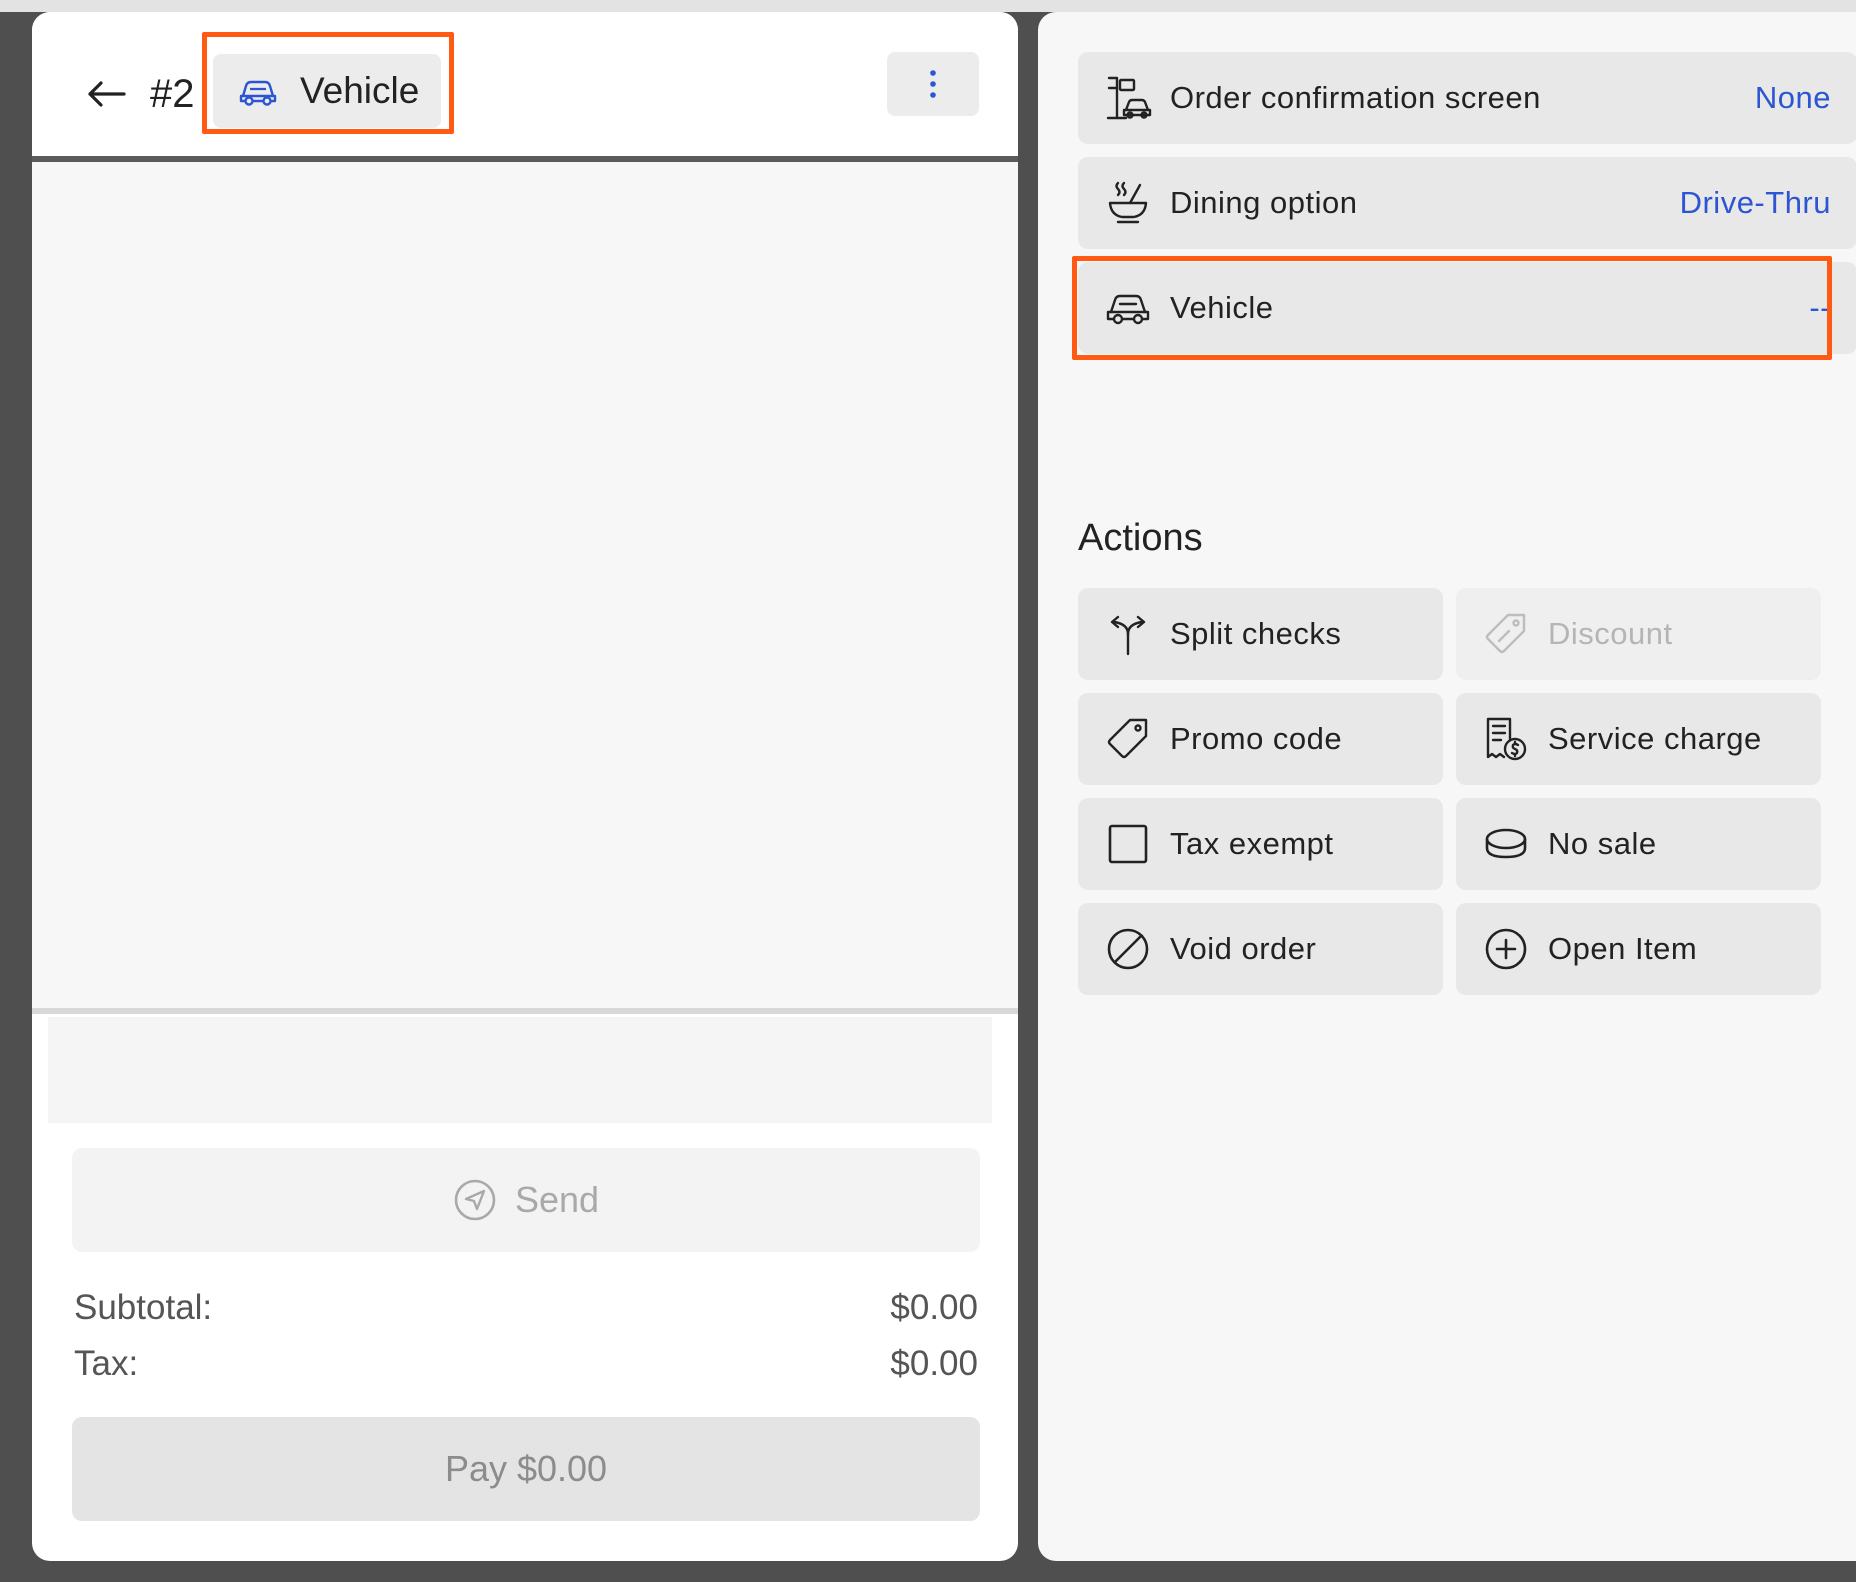  I want to click on more-options-button, so click(933, 84).